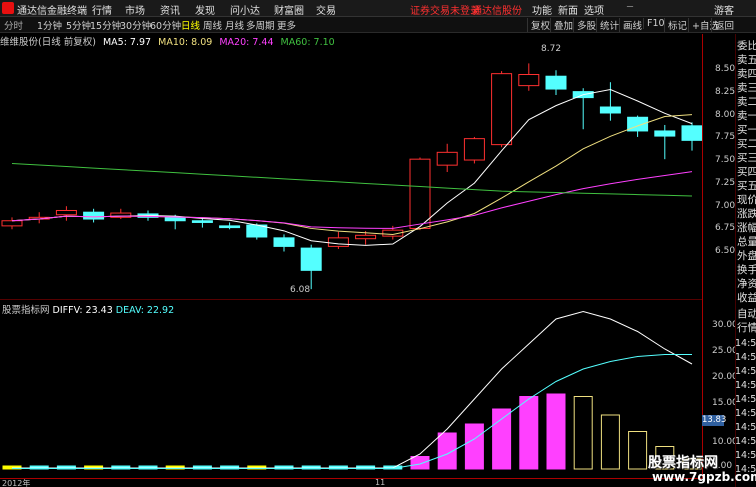 The width and height of the screenshot is (756, 487). Describe the element at coordinates (714, 420) in the screenshot. I see `current-indicator-value: 13.83` at that location.